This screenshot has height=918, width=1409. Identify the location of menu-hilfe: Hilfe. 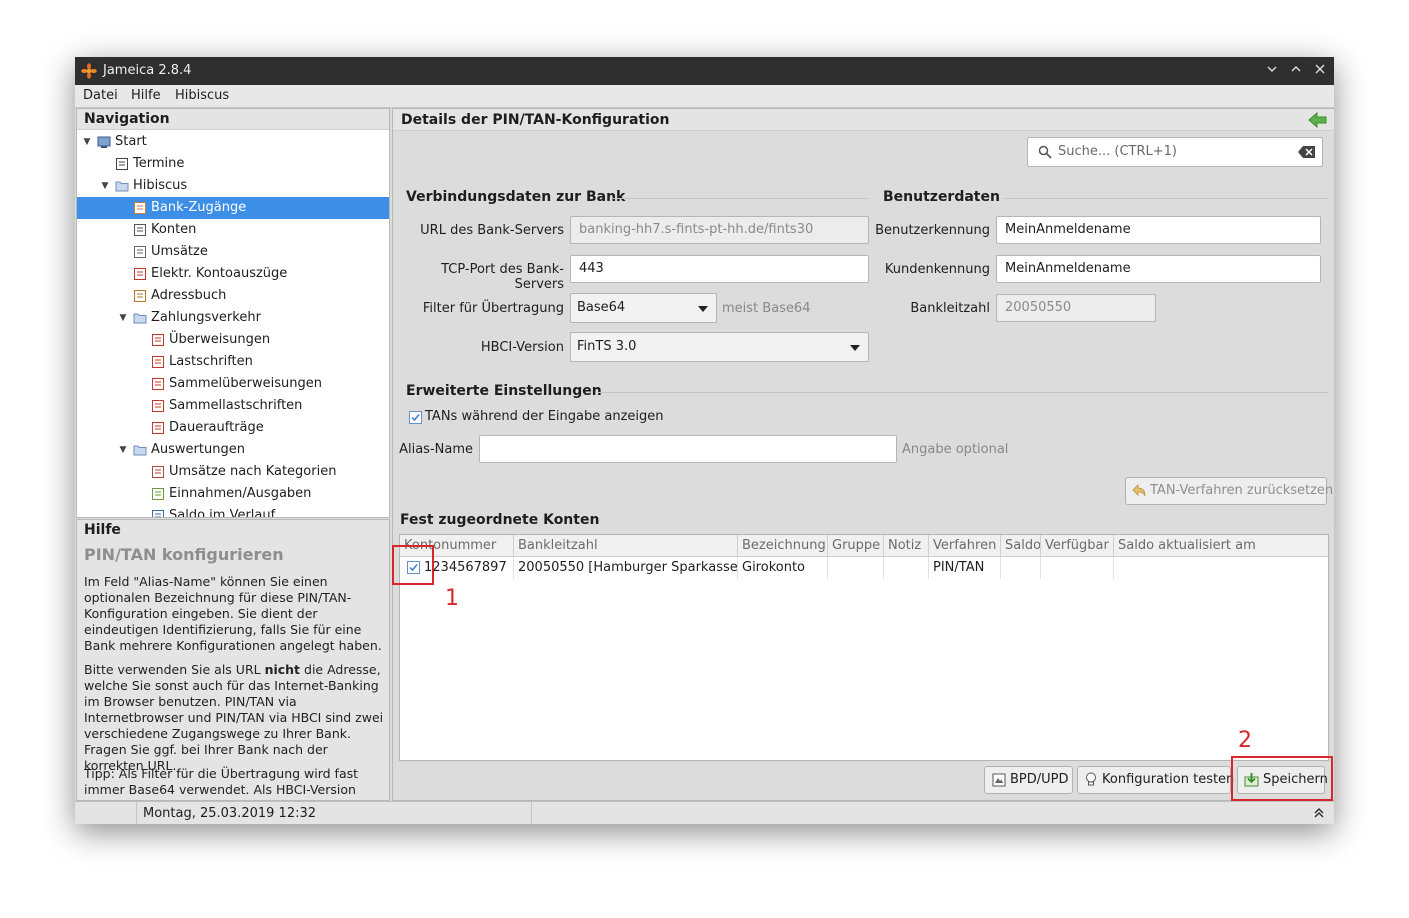
(146, 95).